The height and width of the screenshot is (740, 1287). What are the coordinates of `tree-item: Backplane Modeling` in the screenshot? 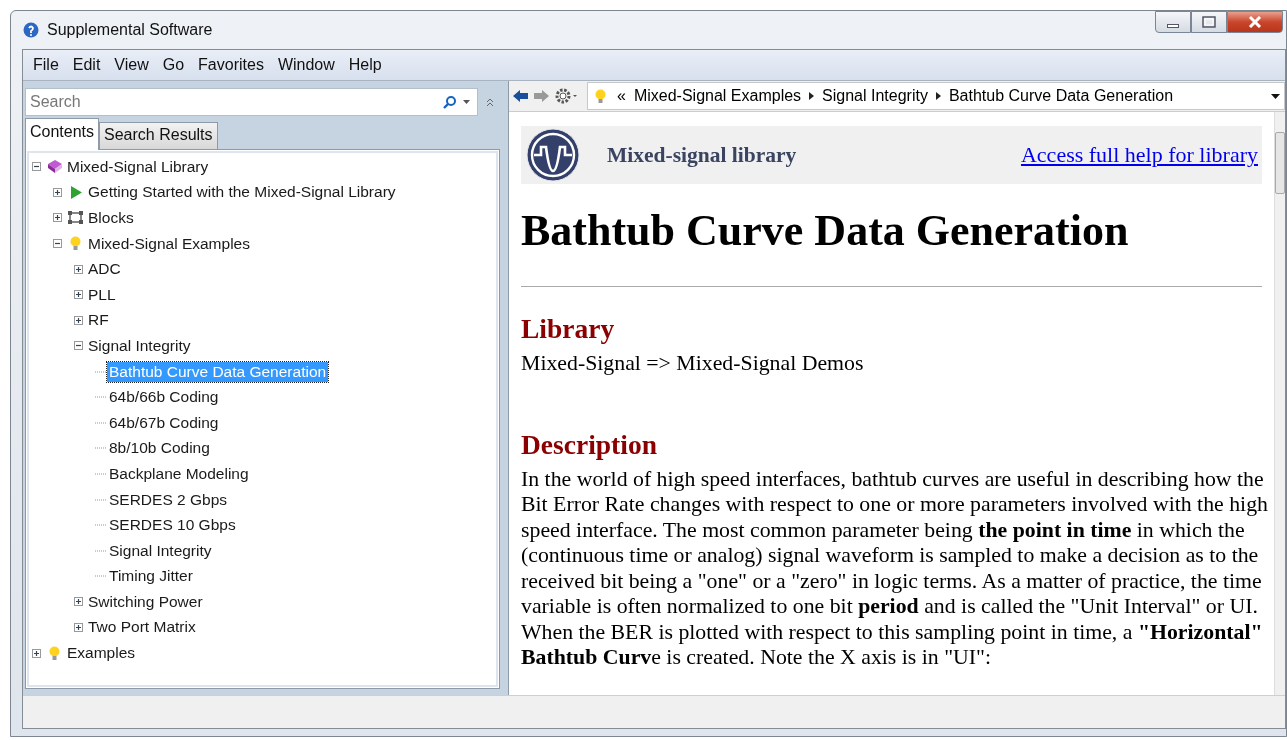 It's located at (179, 473).